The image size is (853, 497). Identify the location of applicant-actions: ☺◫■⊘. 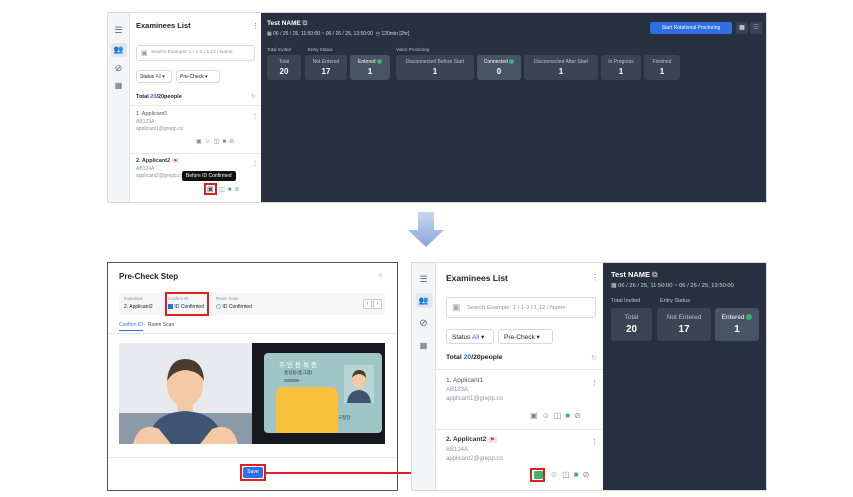
(571, 474).